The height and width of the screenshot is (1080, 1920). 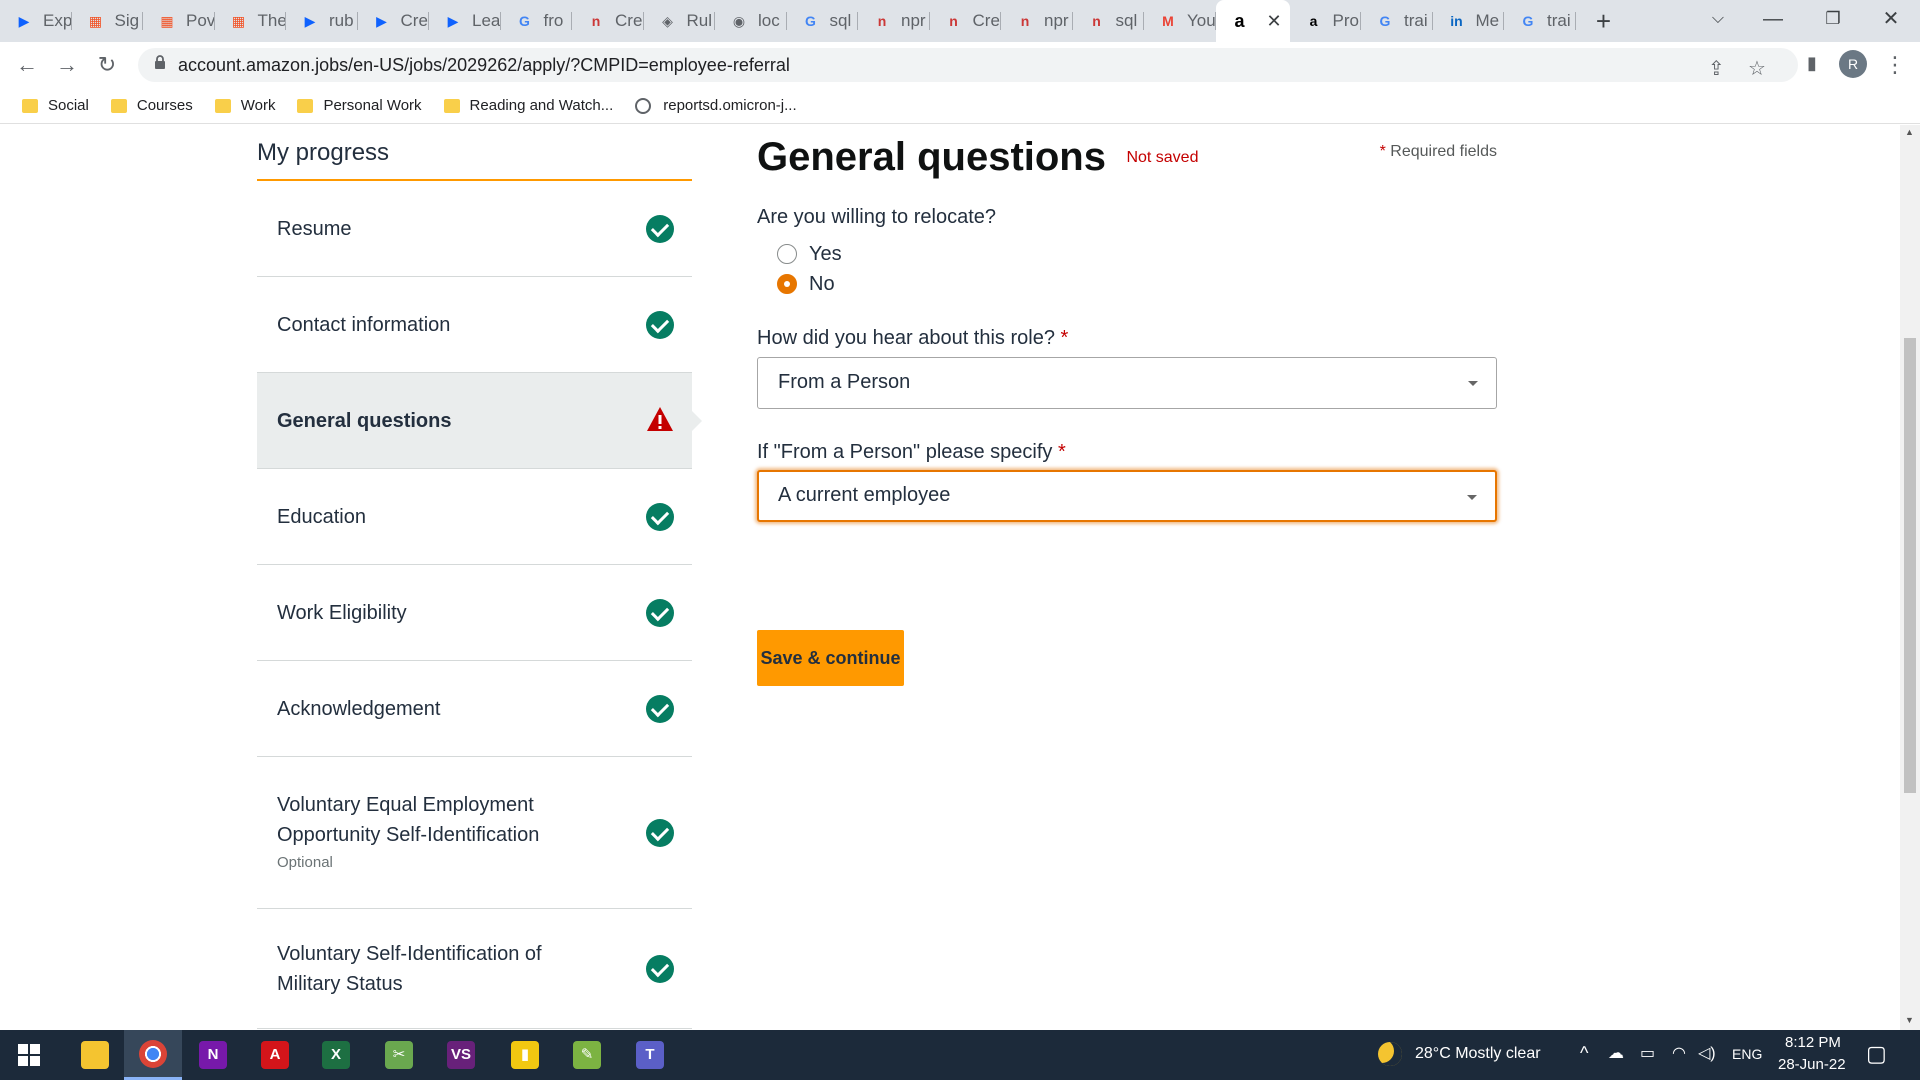 I want to click on progress-step-contact-information: Contact information, so click(x=474, y=325).